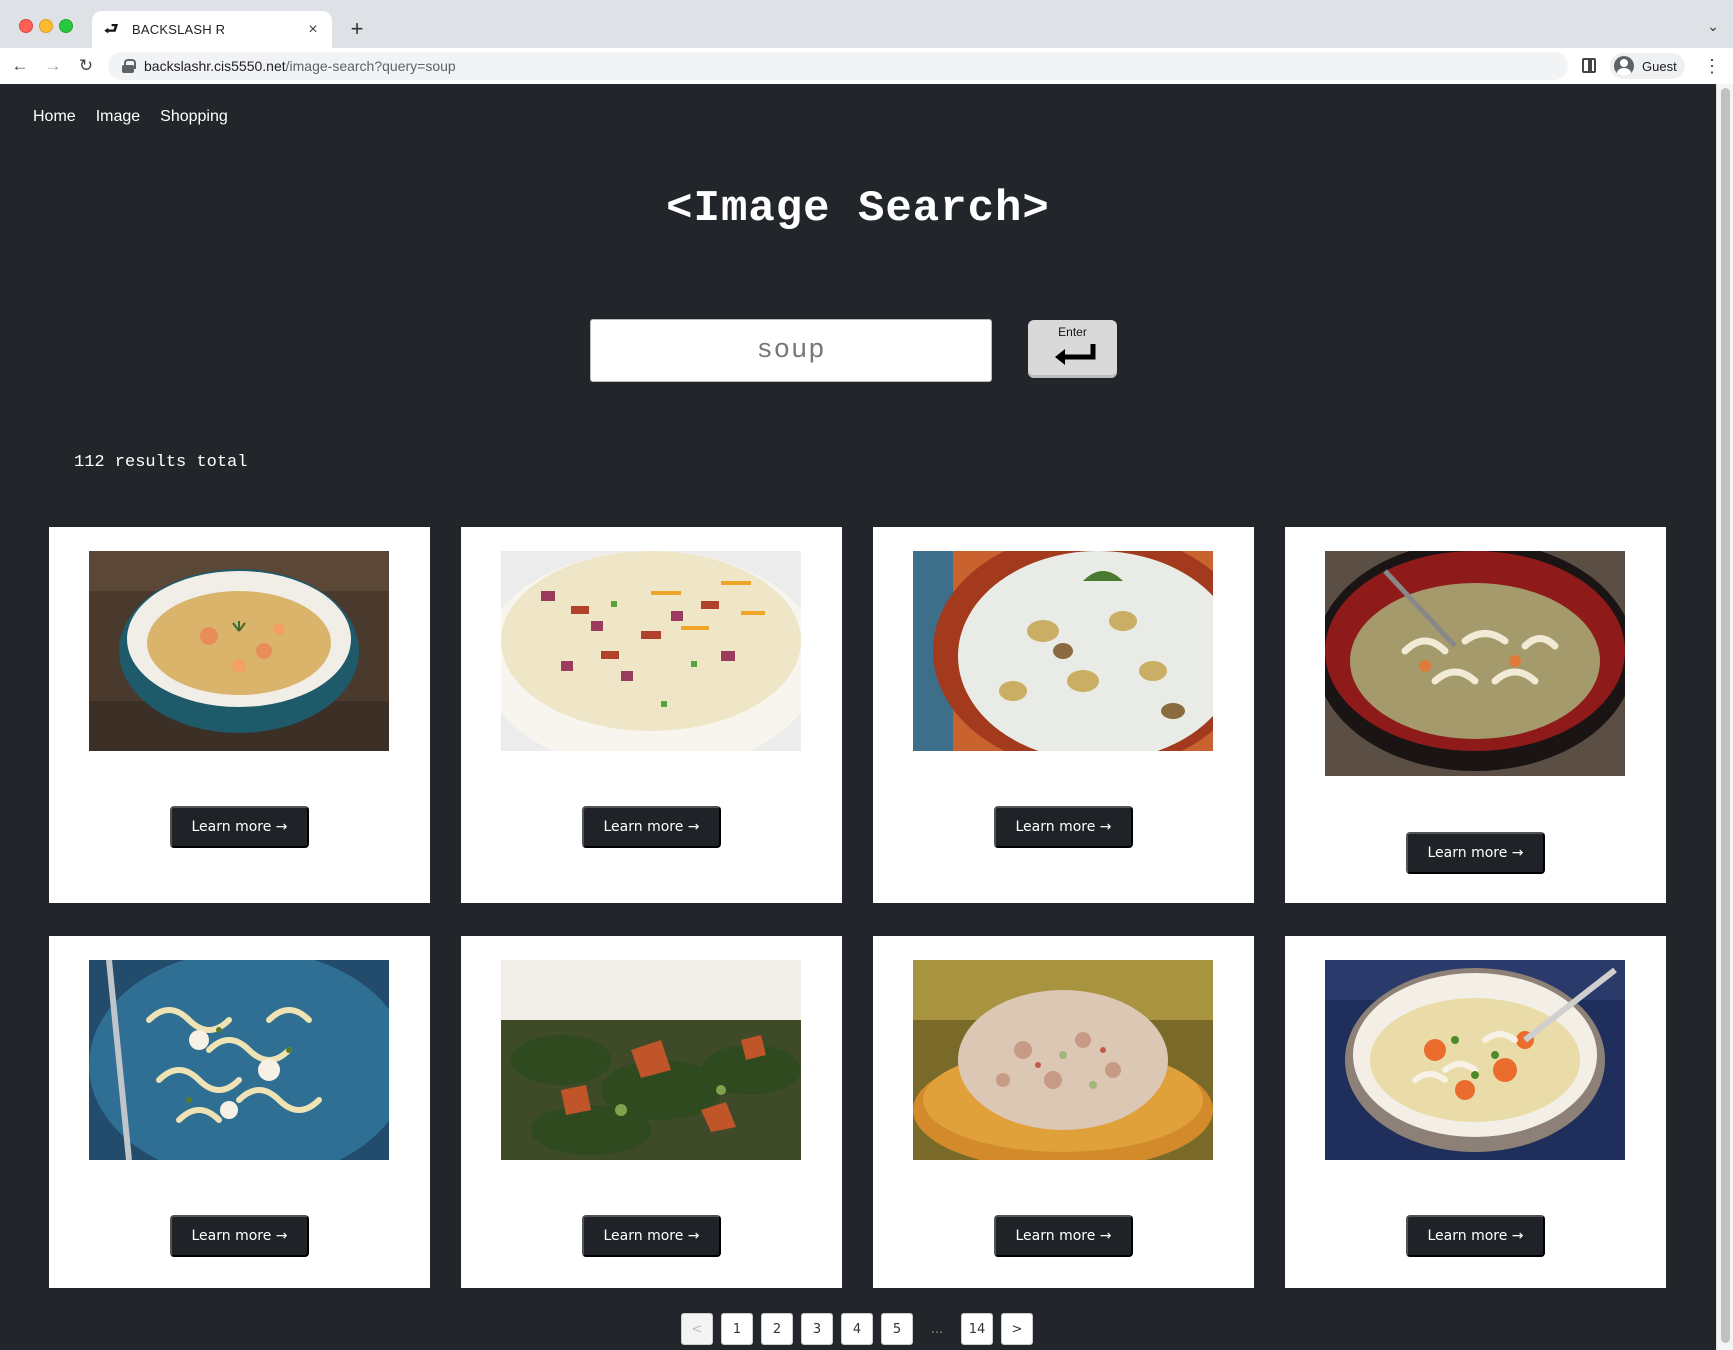 The height and width of the screenshot is (1350, 1733). What do you see at coordinates (651, 1060) in the screenshot?
I see `result-image-greens-tomato-soup` at bounding box center [651, 1060].